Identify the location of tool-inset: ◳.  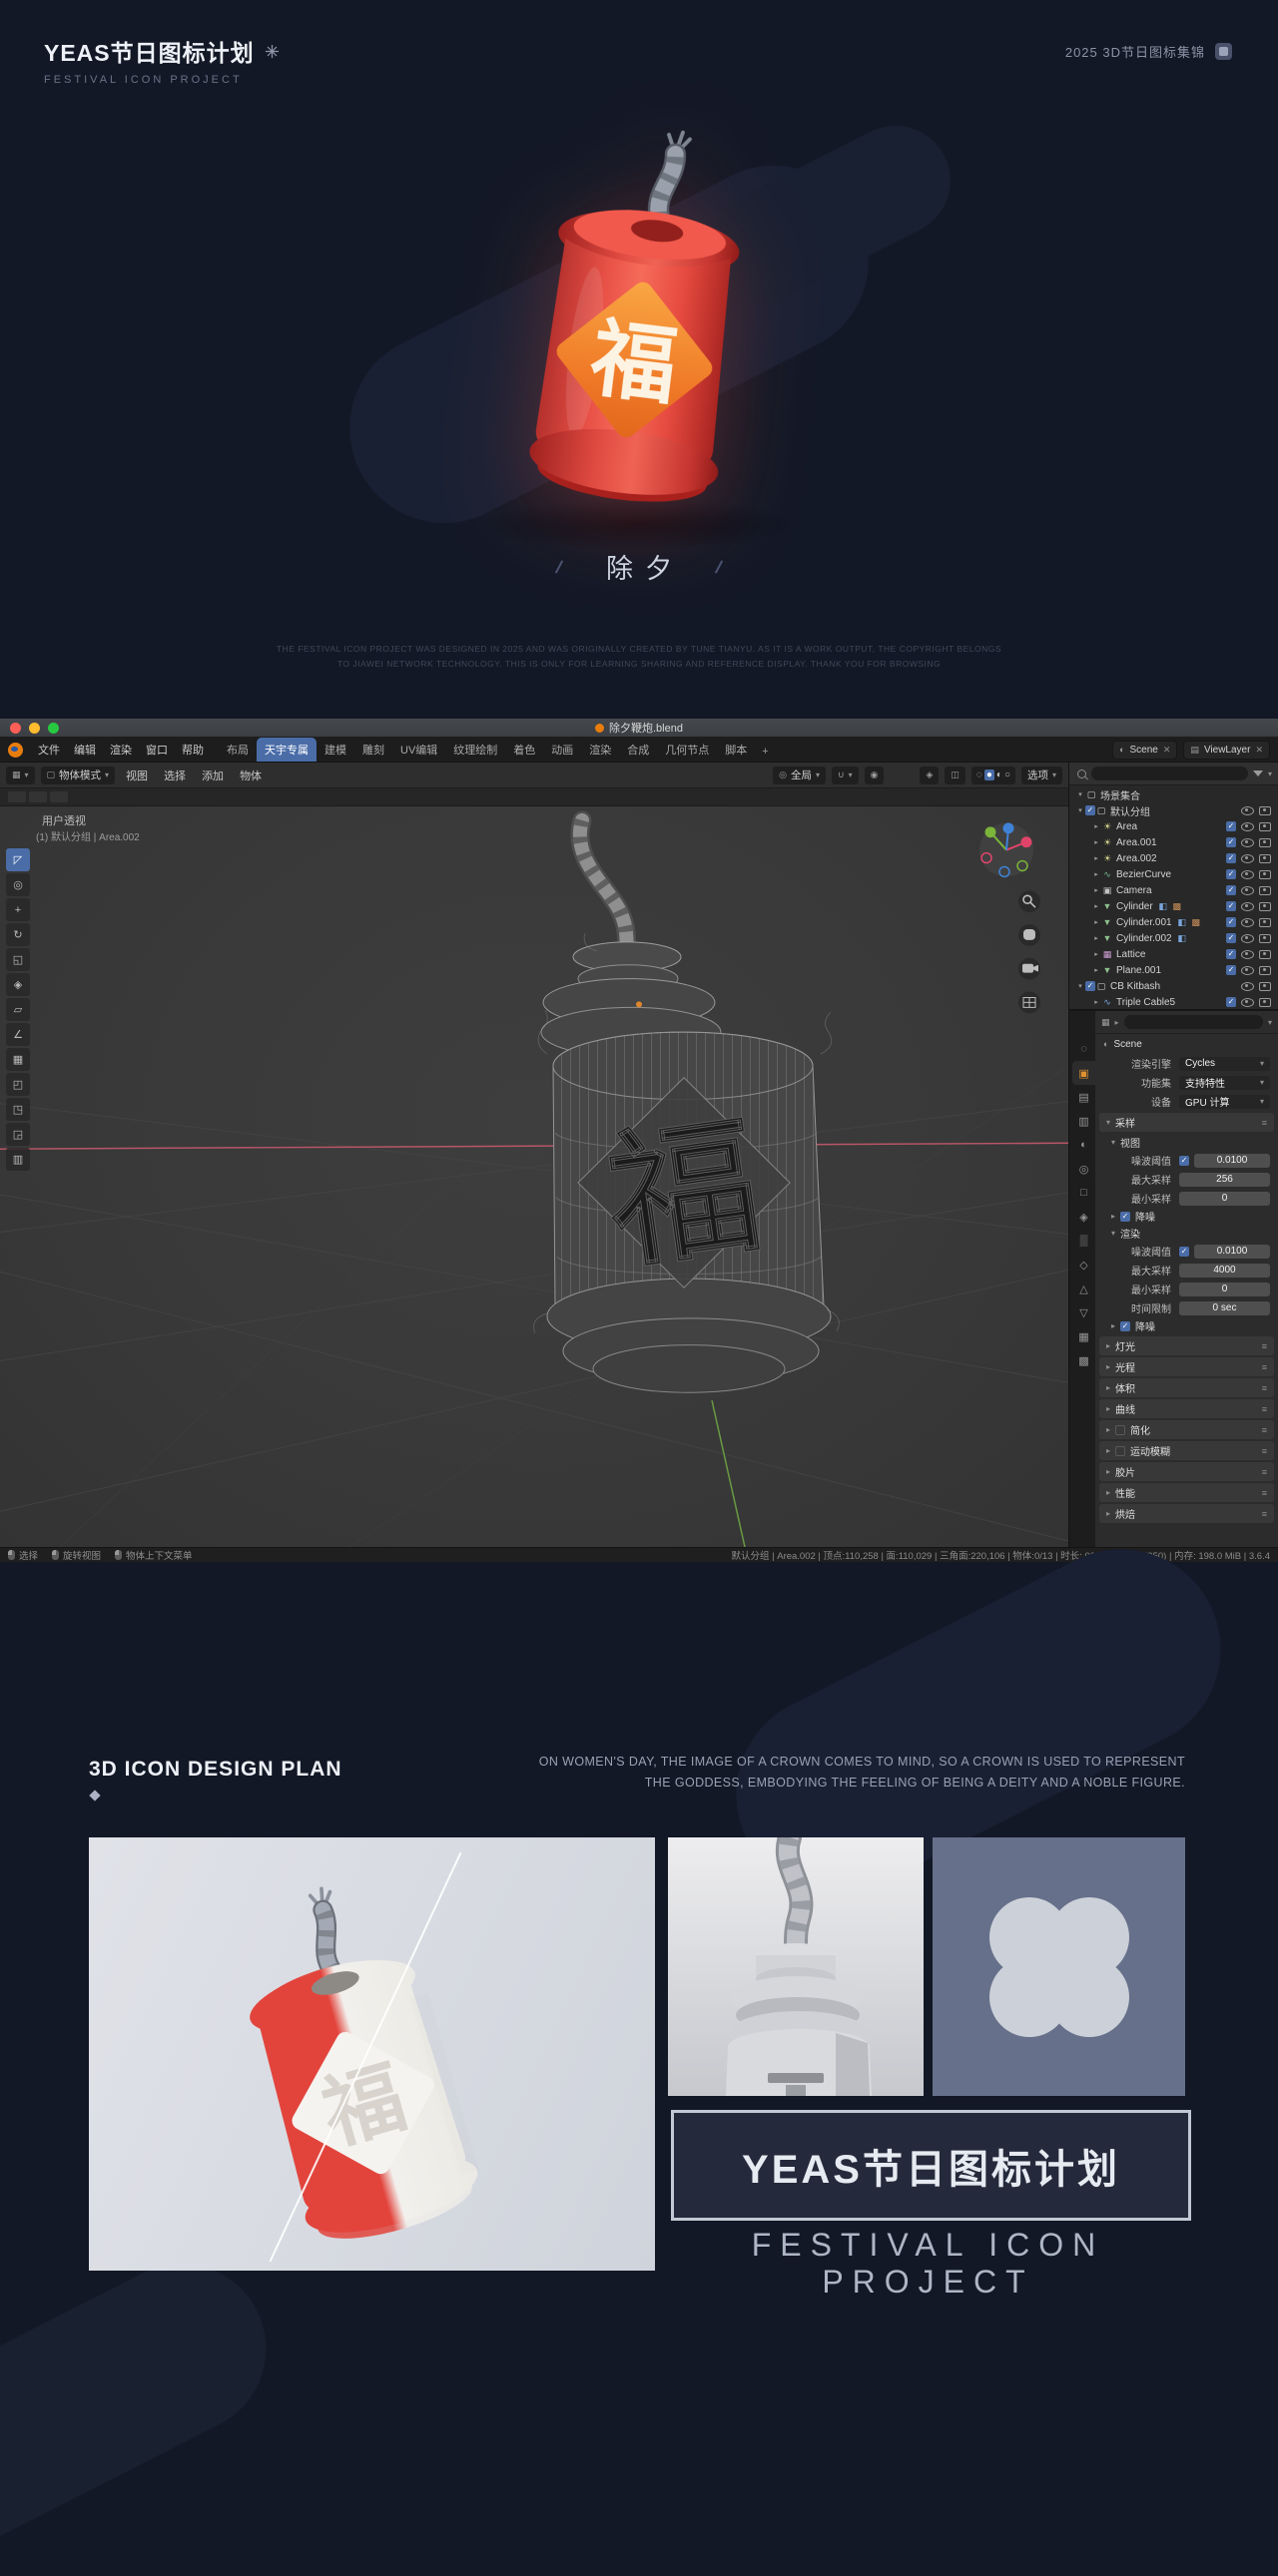
(18, 1110).